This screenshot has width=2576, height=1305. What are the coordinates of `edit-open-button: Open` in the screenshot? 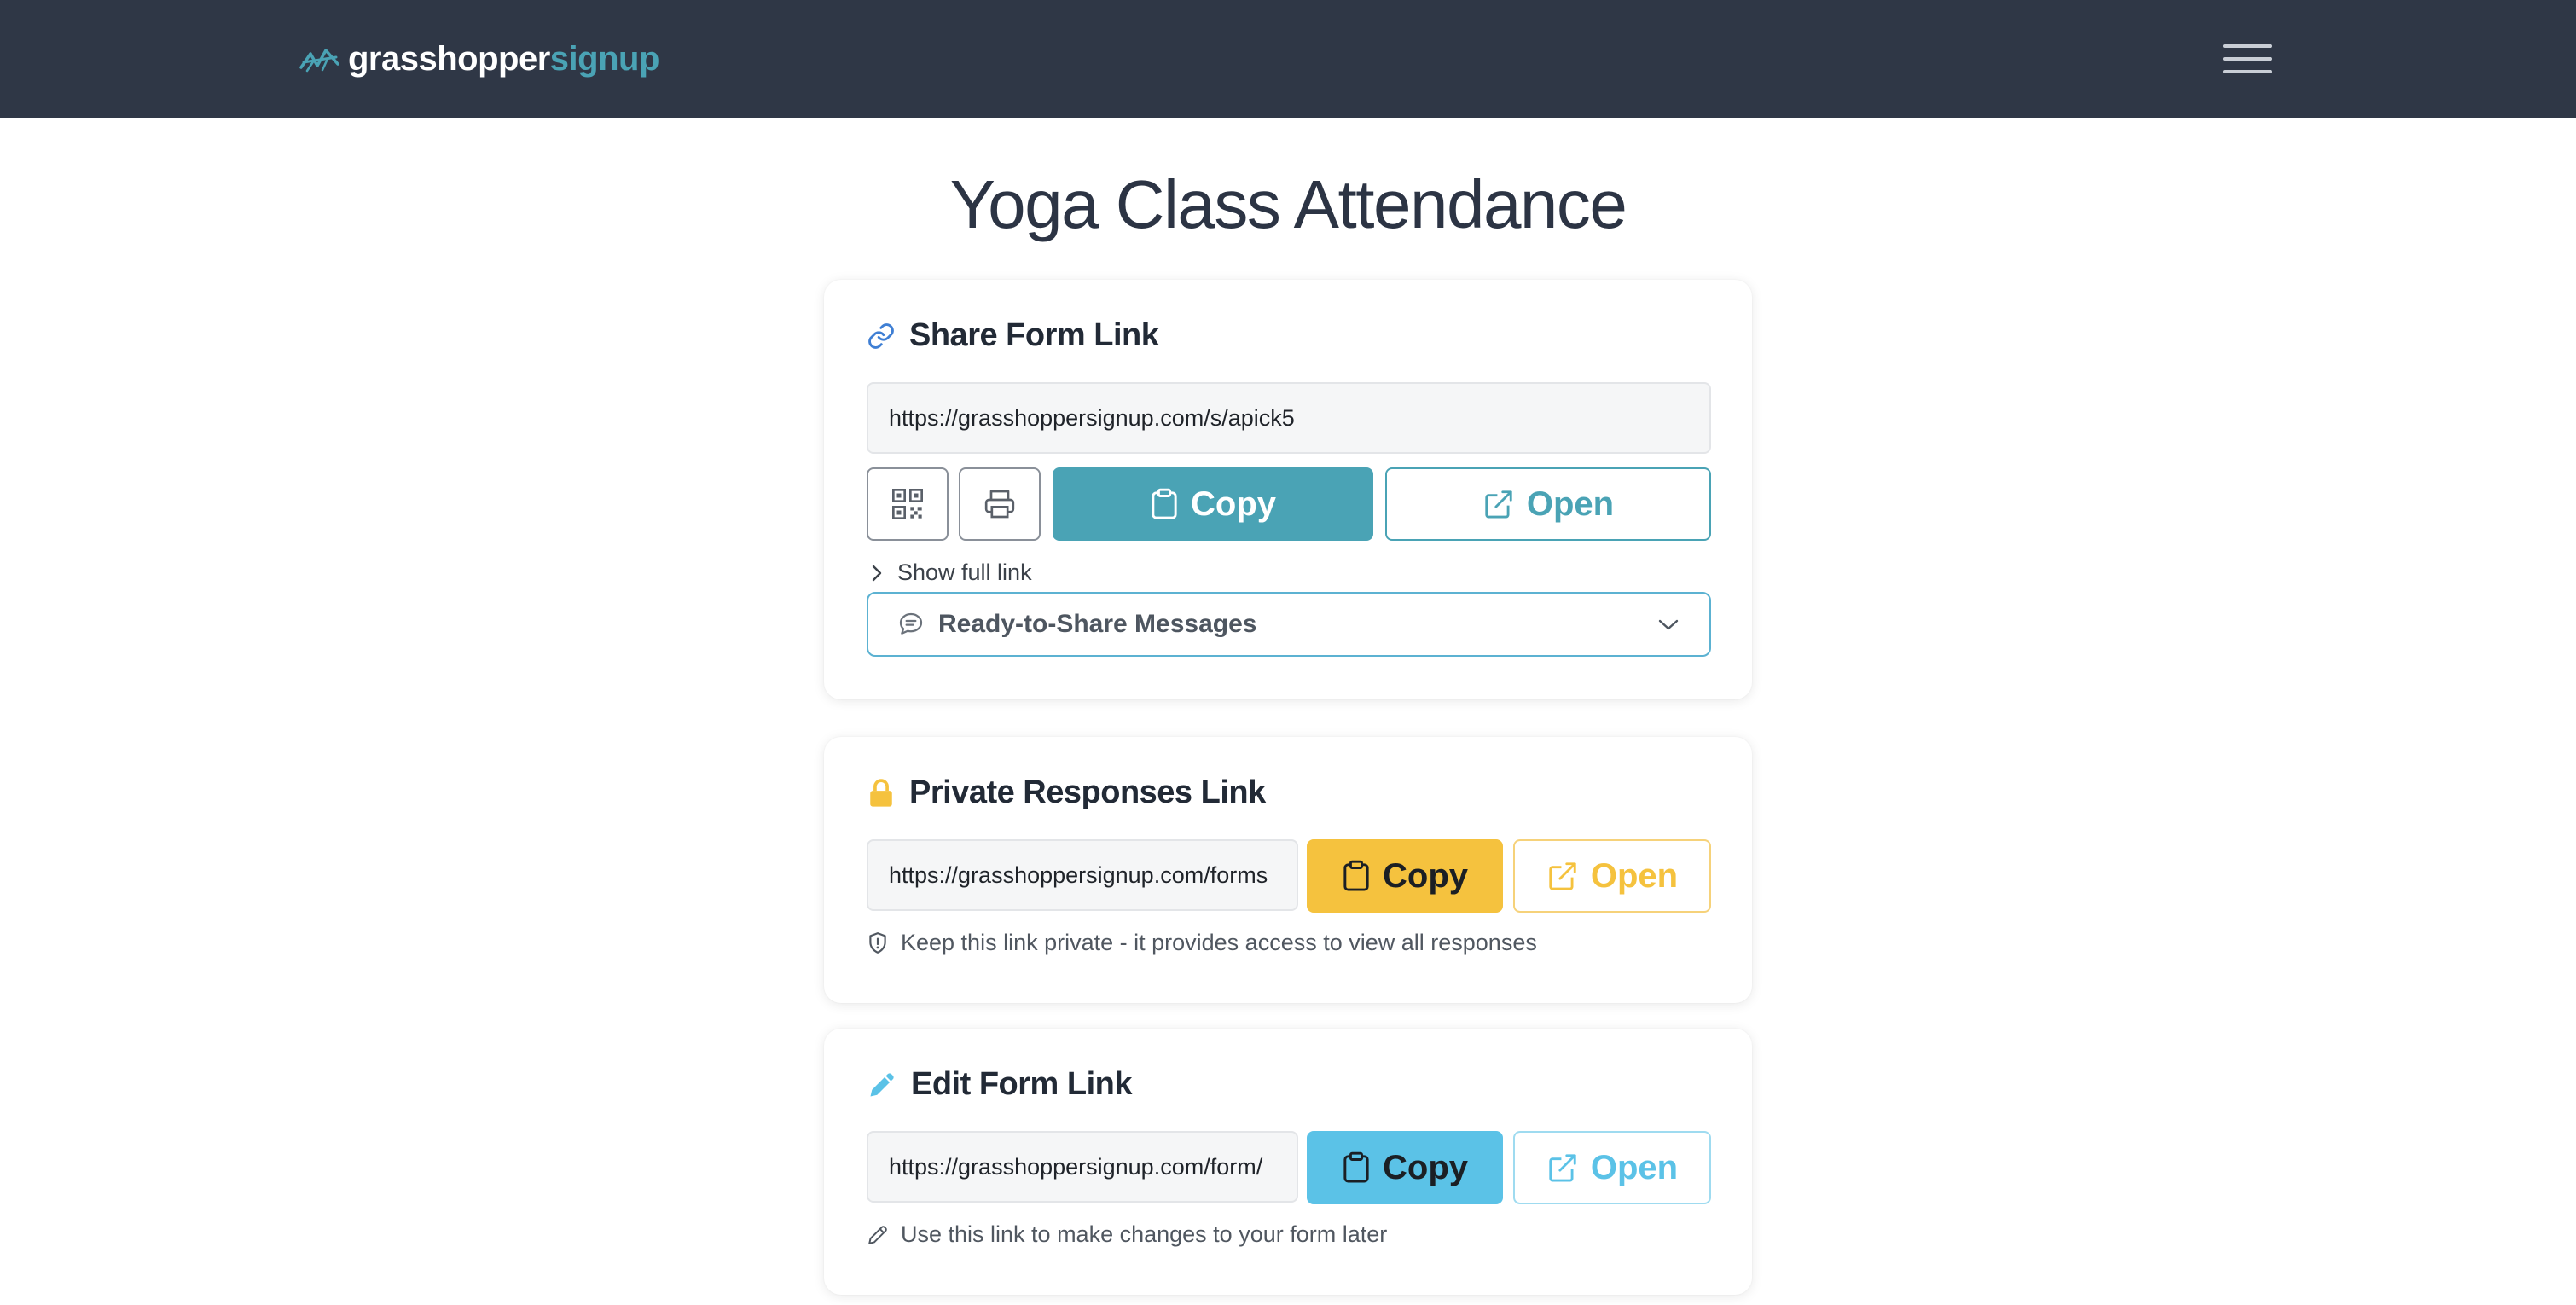 It's located at (1612, 1167).